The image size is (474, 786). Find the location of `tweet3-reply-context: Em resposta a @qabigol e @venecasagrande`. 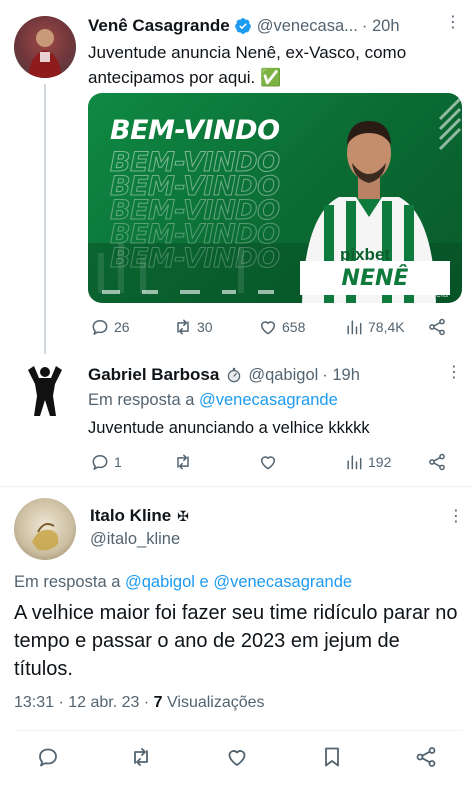

tweet3-reply-context: Em resposta a @qabigol e @venecasagrande is located at coordinates (183, 582).